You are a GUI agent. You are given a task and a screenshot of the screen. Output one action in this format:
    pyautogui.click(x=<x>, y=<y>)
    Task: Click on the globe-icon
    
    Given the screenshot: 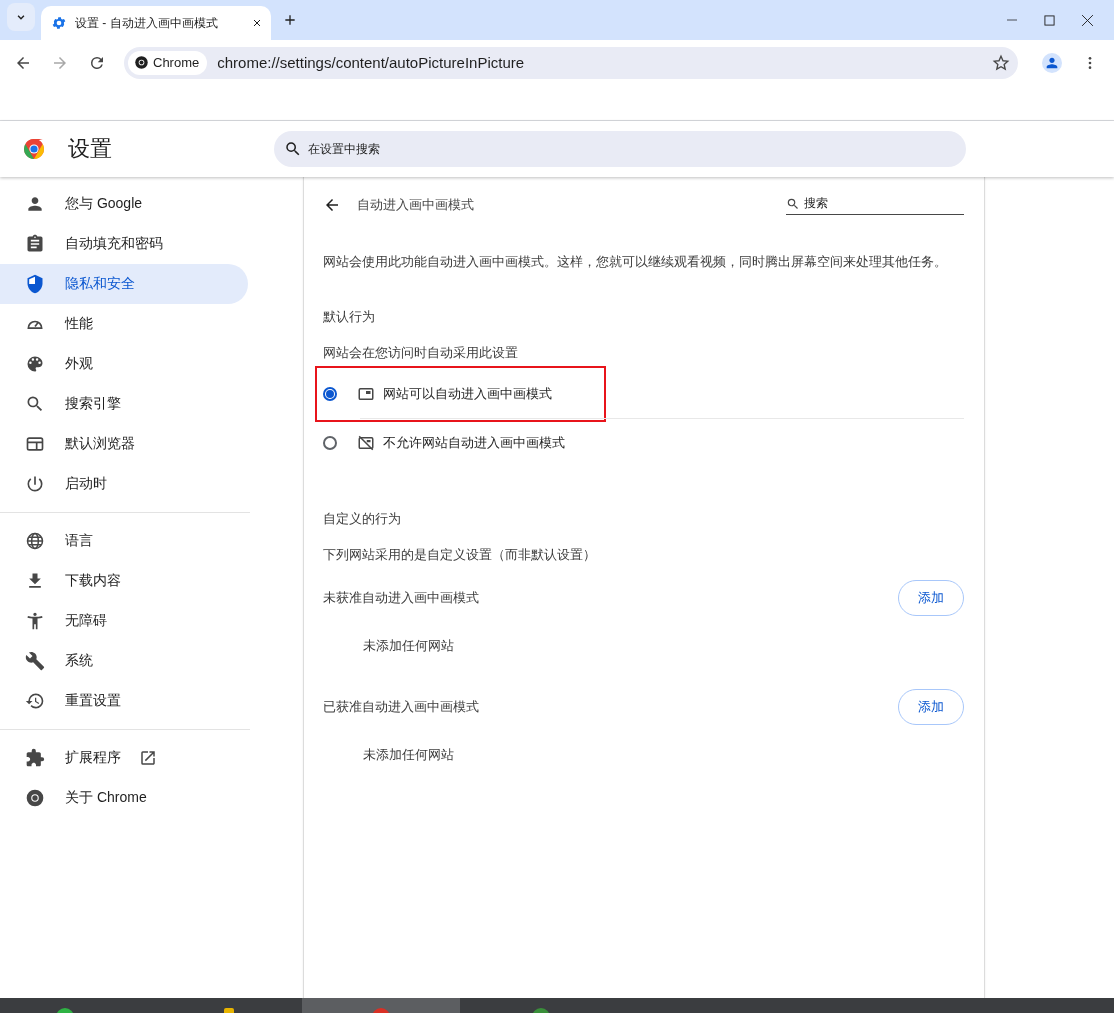 What is the action you would take?
    pyautogui.click(x=35, y=541)
    